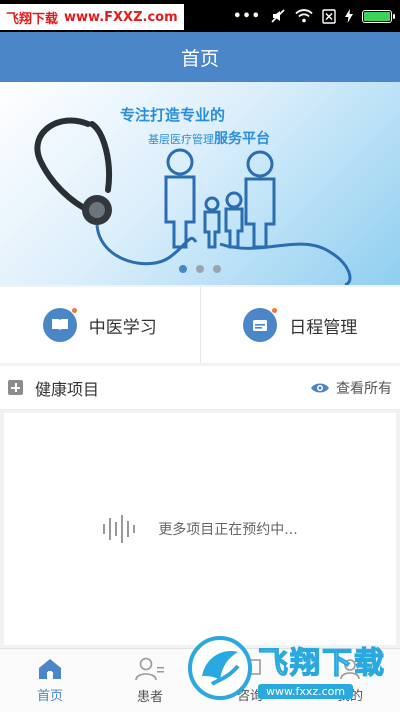  I want to click on eye-icon, so click(320, 387).